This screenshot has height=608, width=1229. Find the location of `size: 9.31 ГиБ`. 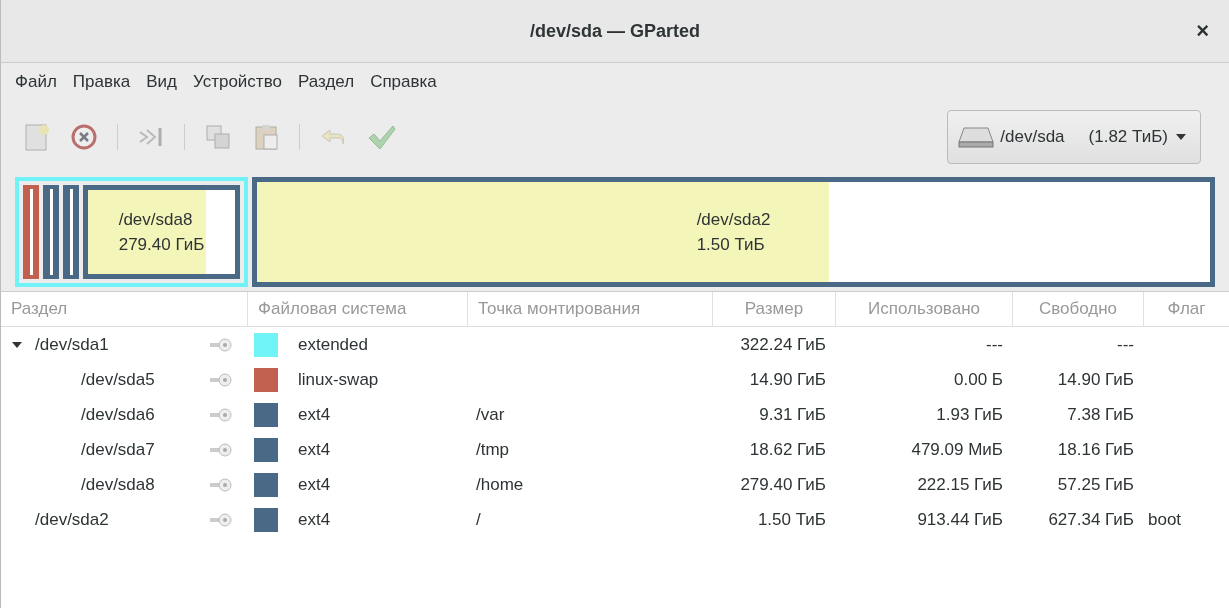

size: 9.31 ГиБ is located at coordinates (792, 414).